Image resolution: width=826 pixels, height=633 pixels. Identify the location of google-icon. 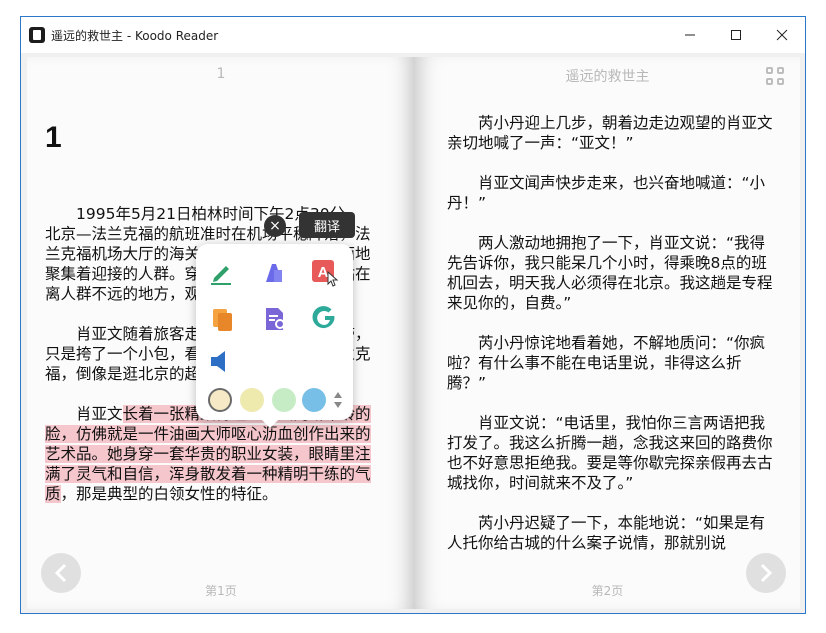
(323, 317).